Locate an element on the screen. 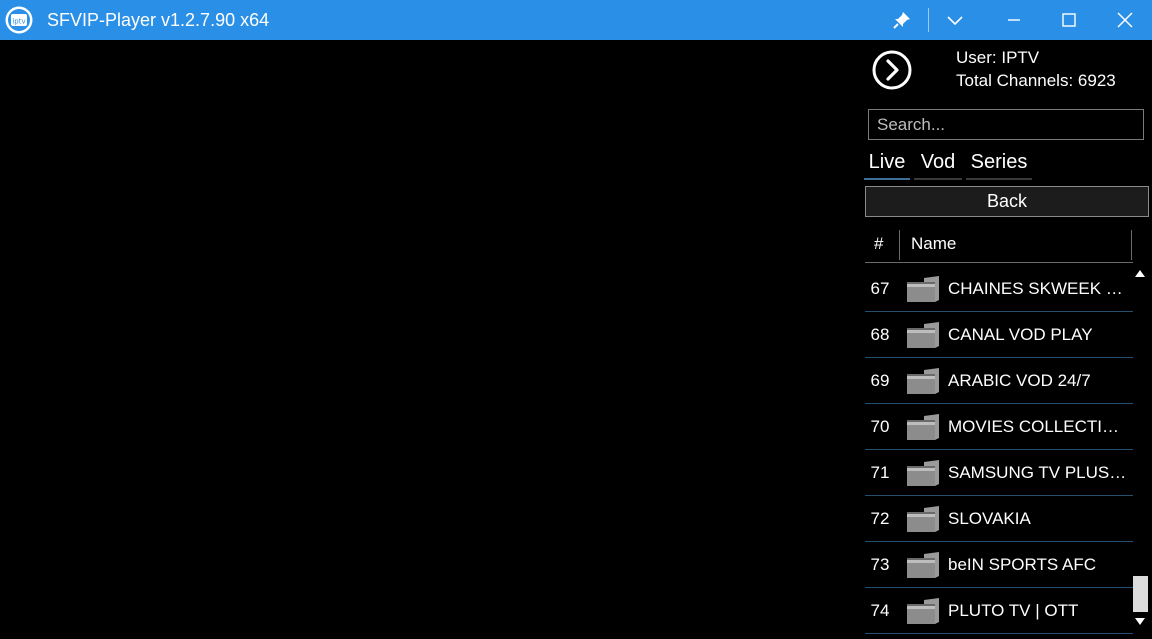 The height and width of the screenshot is (639, 1152). user-label: User: is located at coordinates (976, 57).